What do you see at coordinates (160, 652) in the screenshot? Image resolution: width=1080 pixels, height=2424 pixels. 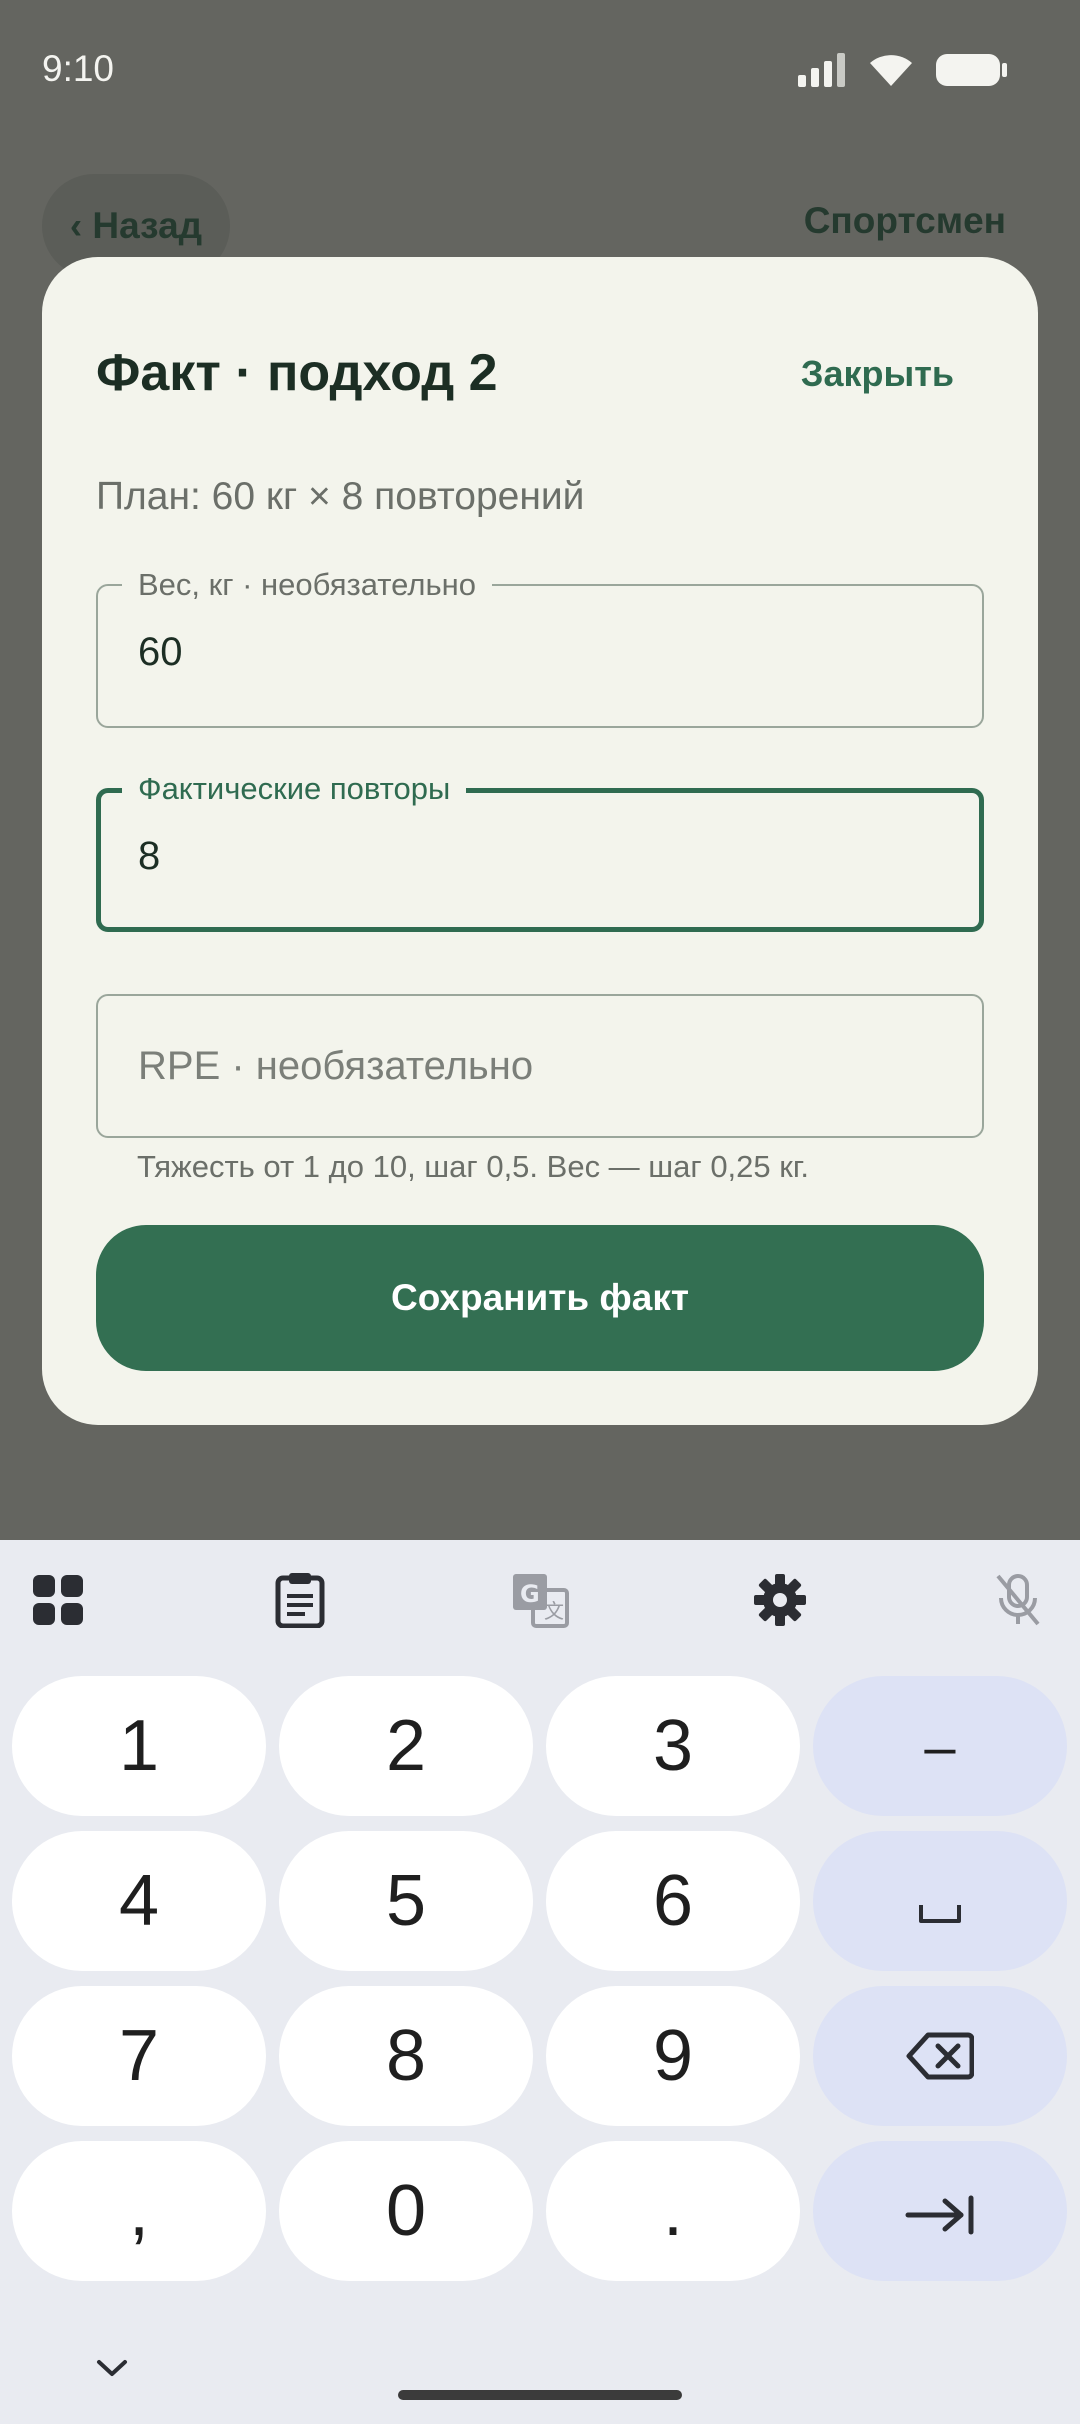 I see `weight-field-value: 60` at bounding box center [160, 652].